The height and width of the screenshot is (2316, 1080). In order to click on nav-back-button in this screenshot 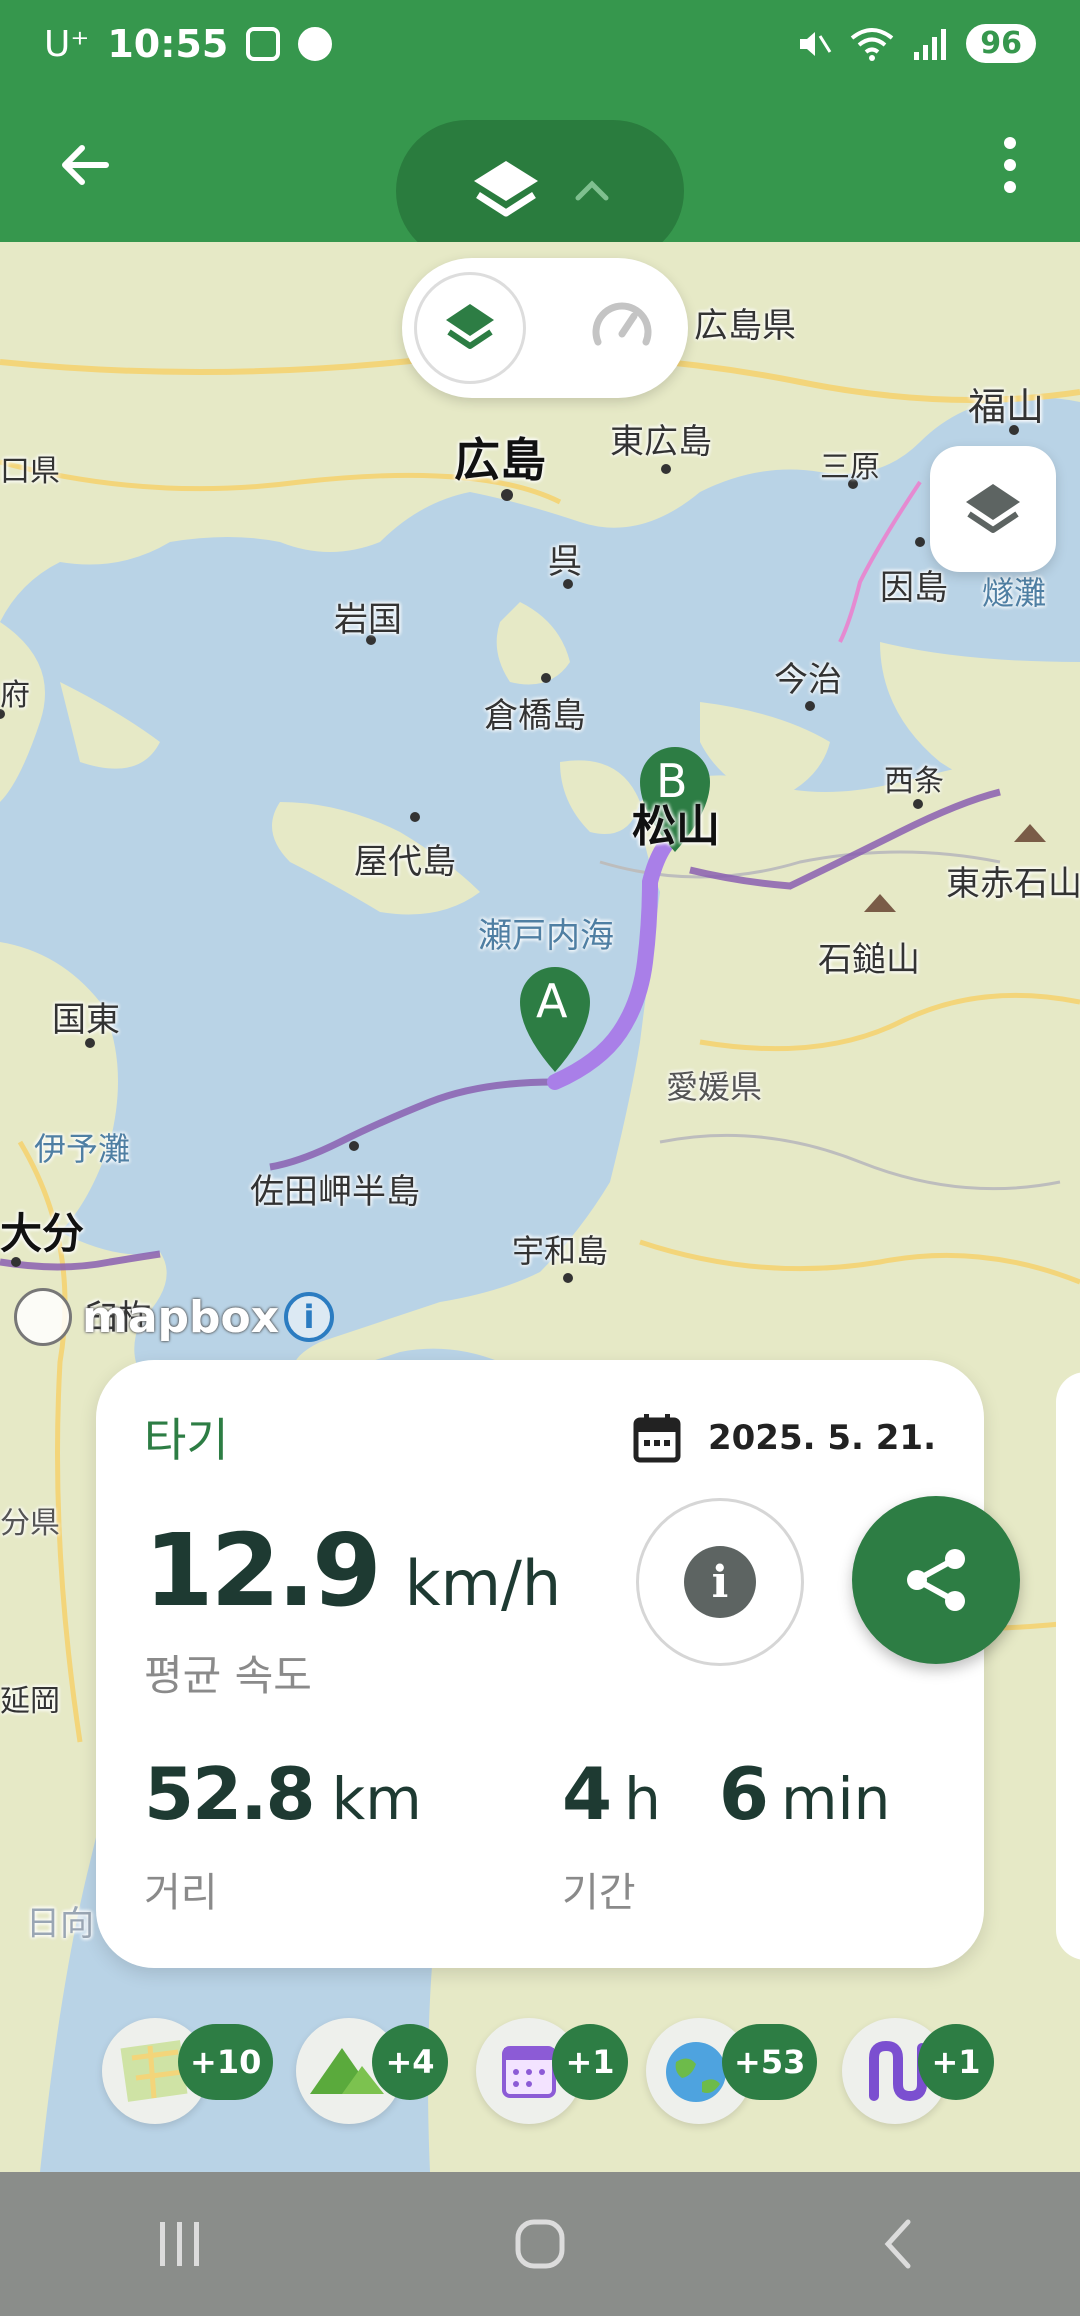, I will do `click(900, 2244)`.